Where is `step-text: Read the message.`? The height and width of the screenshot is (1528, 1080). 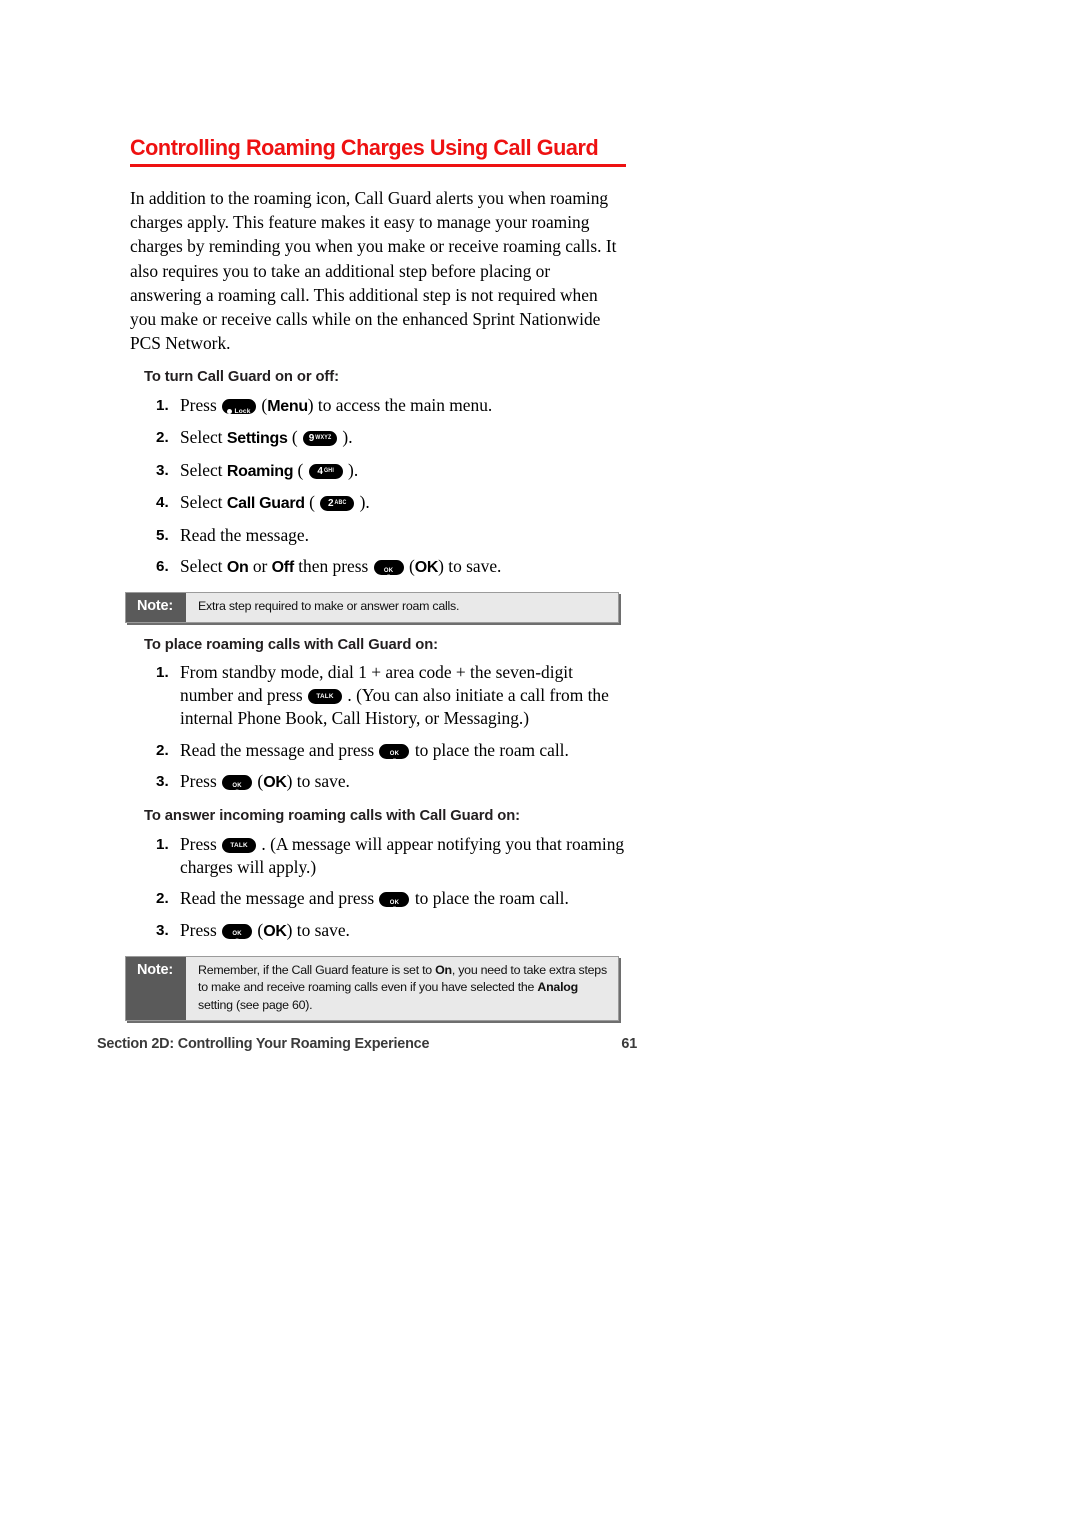 step-text: Read the message. is located at coordinates (244, 534).